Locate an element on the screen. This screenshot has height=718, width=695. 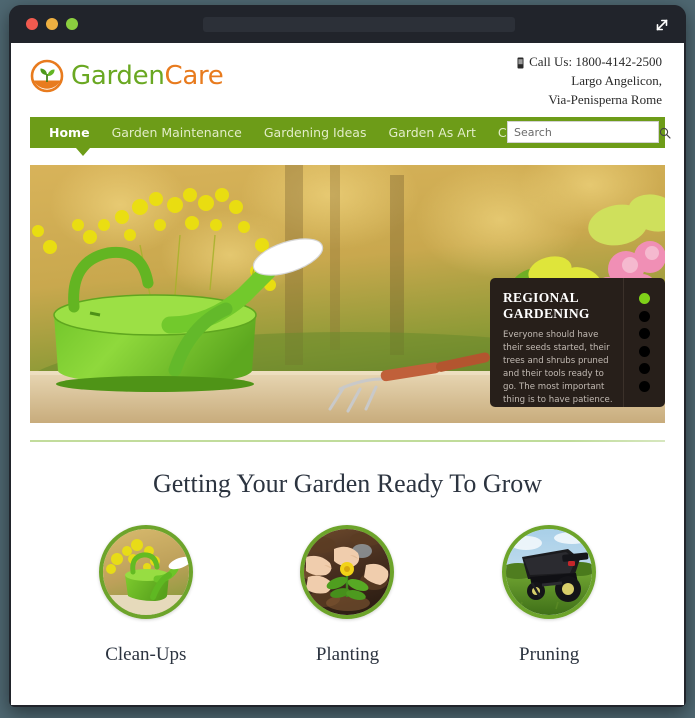
service-card-planting: Planting is located at coordinates (347, 595).